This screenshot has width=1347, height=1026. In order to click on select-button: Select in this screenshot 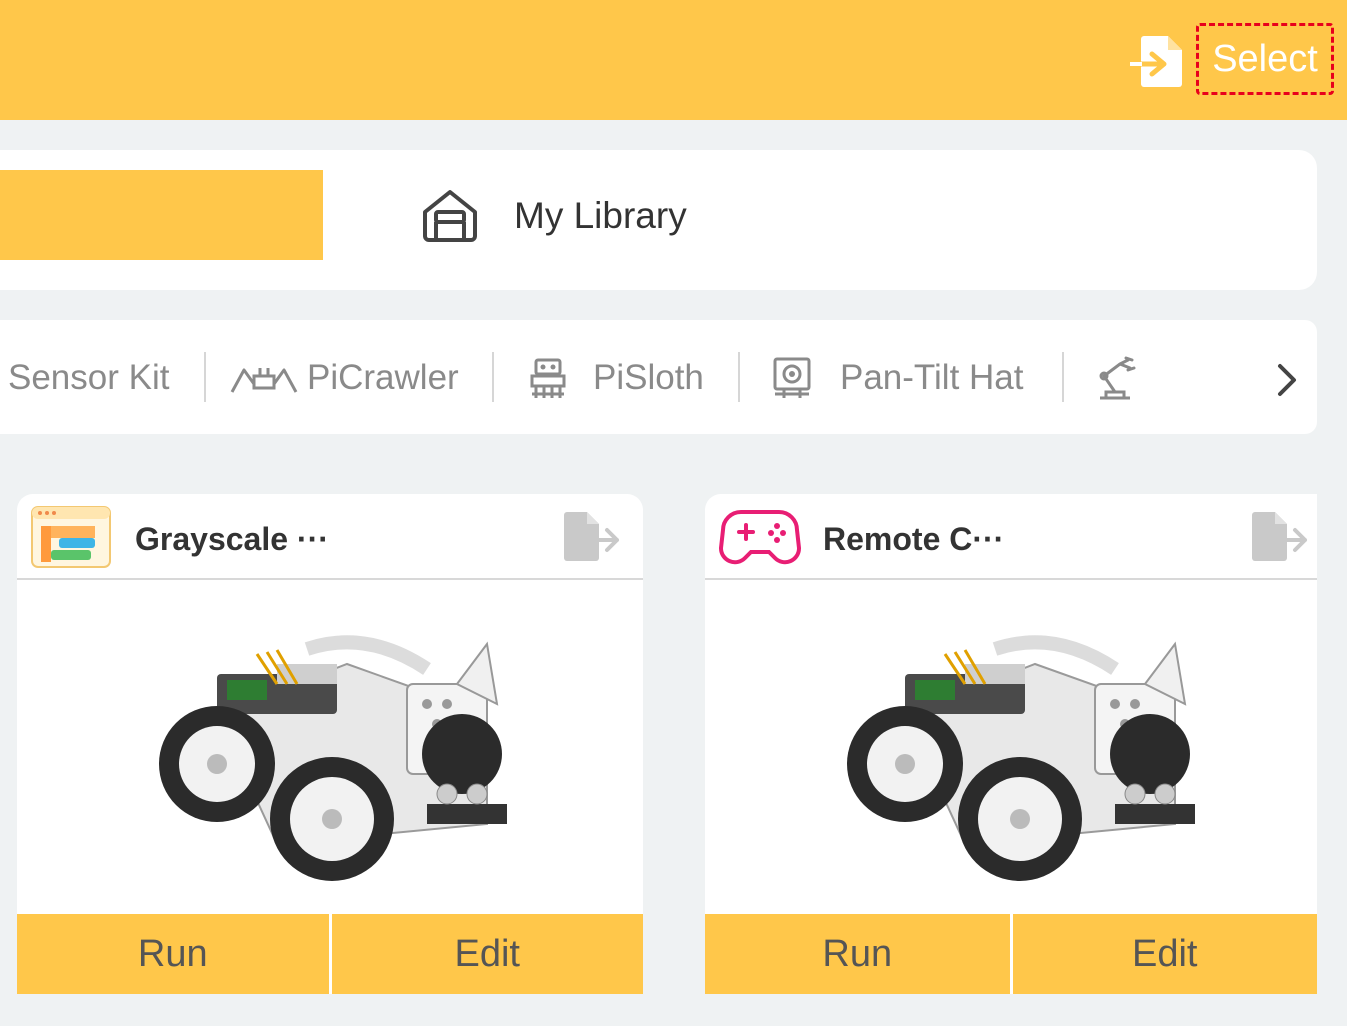, I will do `click(1265, 59)`.